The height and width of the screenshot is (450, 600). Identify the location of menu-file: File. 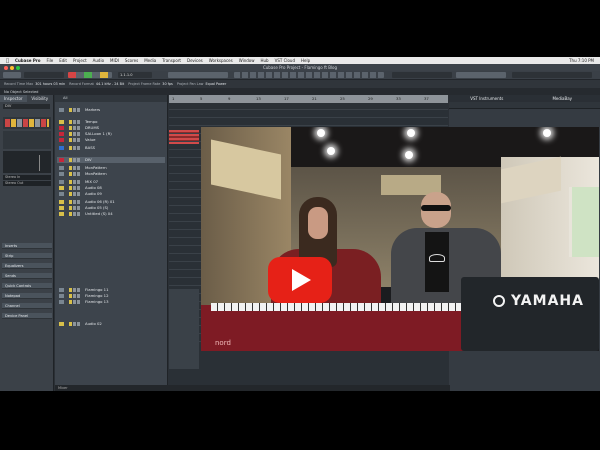
(50, 60).